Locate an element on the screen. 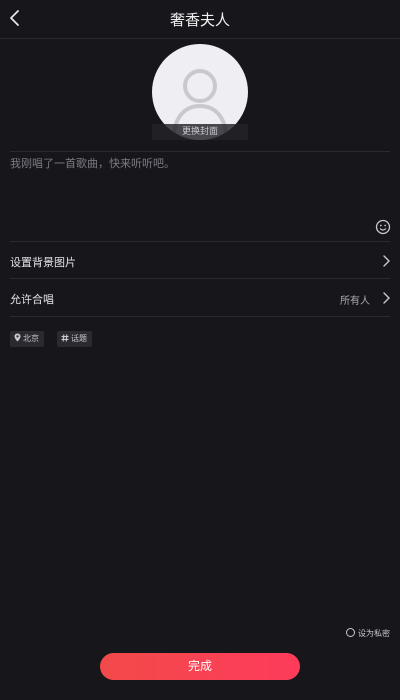  location-tag: 北京 is located at coordinates (27, 339).